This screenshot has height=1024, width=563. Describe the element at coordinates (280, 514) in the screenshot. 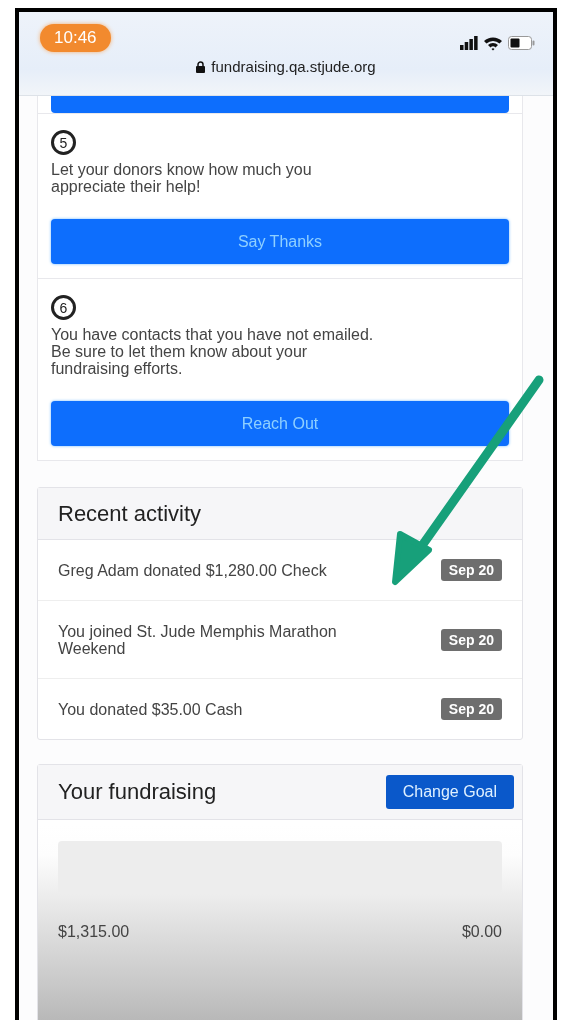

I see `panel-title: Recent activity` at that location.